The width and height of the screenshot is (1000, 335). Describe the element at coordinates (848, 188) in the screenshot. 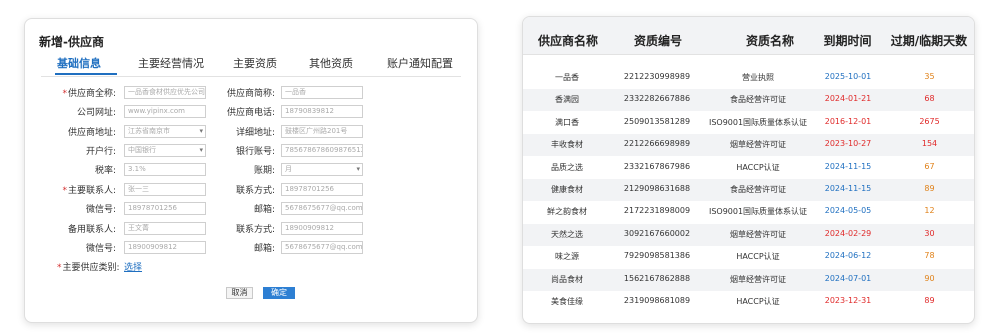

I see `cell-expiry-date: 2024-11-15` at that location.